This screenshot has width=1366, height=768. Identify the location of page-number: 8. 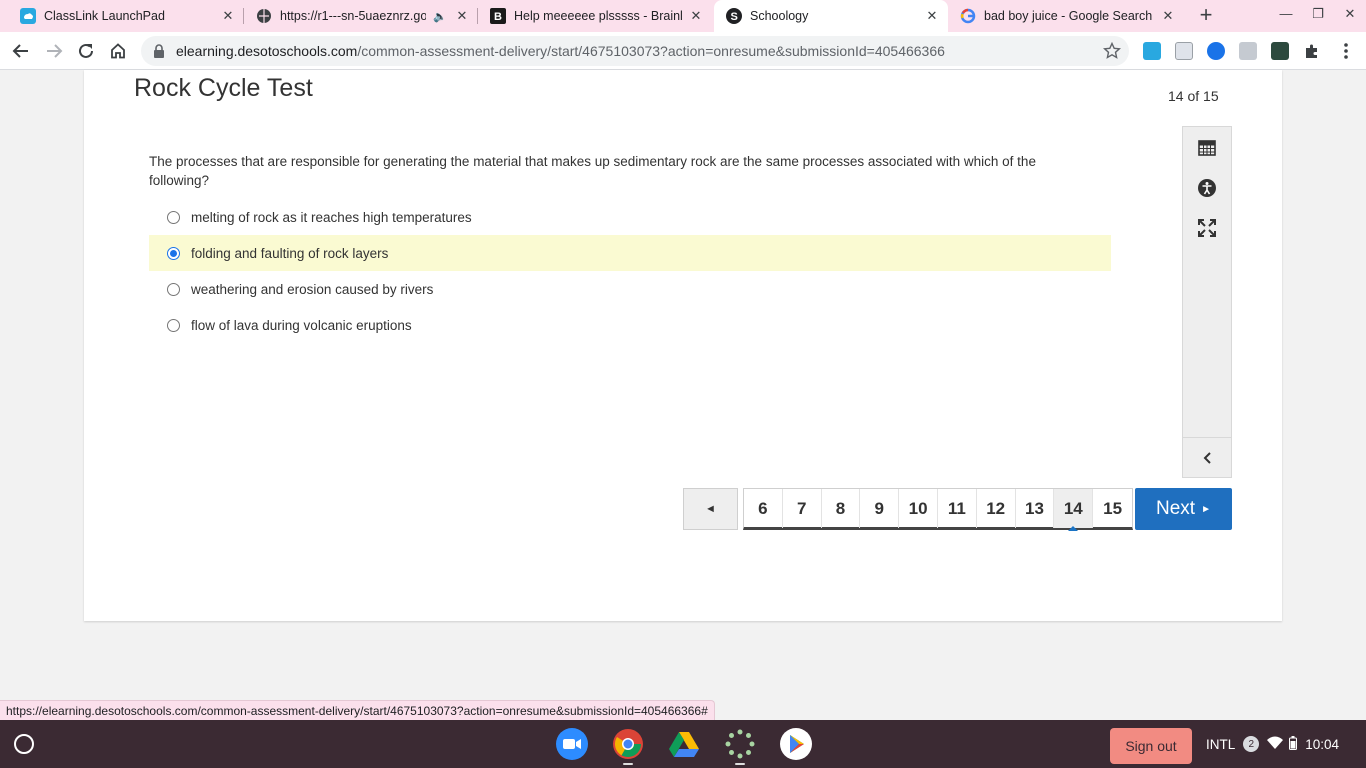
(841, 508).